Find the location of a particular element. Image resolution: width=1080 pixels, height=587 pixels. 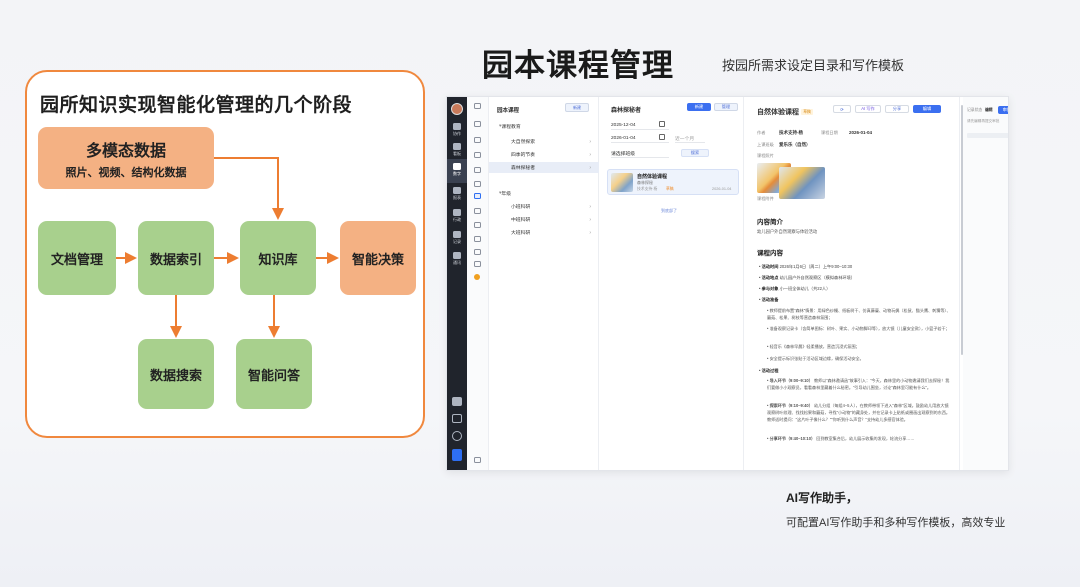

node-data-search: 数据搜索 is located at coordinates (176, 374).